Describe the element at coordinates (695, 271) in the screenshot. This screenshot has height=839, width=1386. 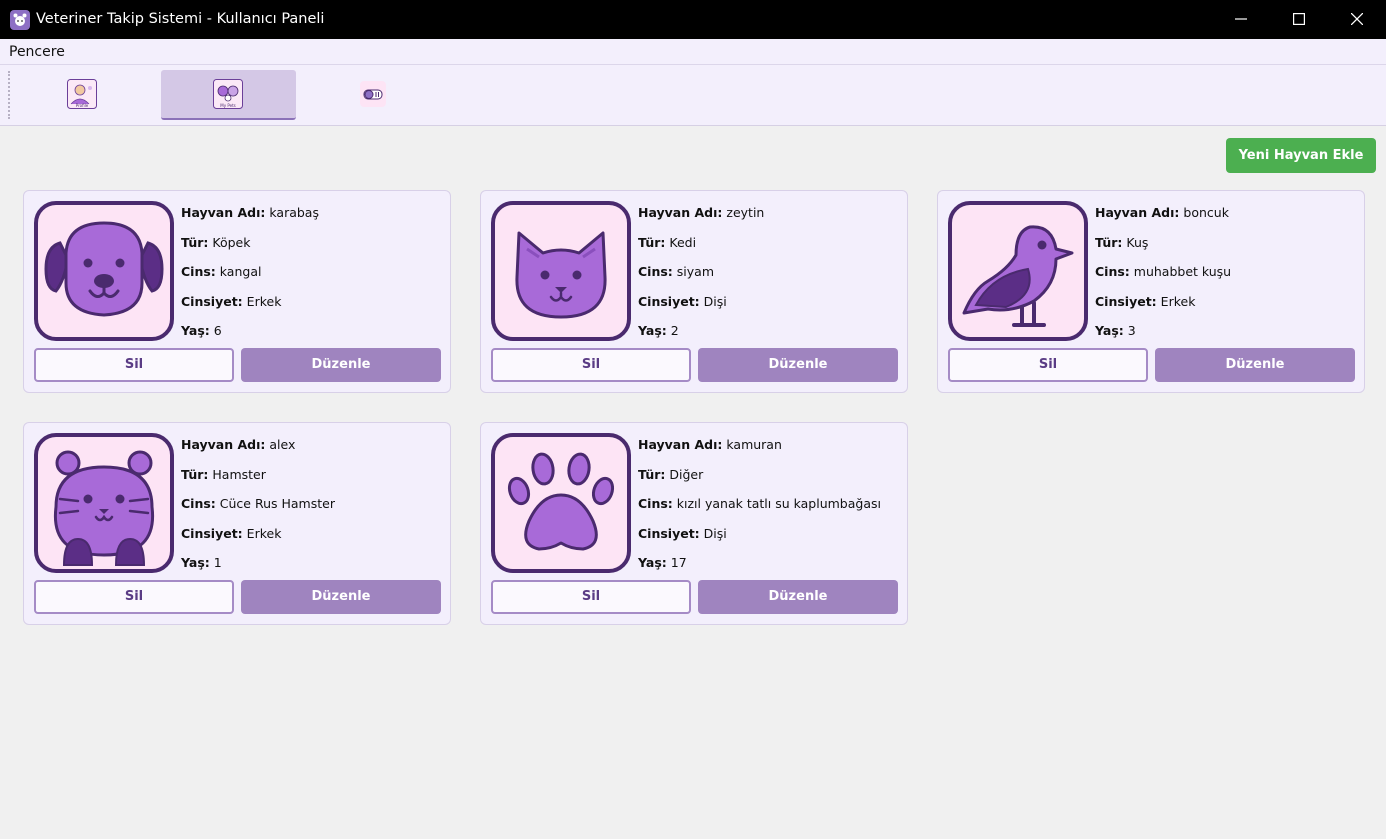
I see `pet-breed: siyam` at that location.